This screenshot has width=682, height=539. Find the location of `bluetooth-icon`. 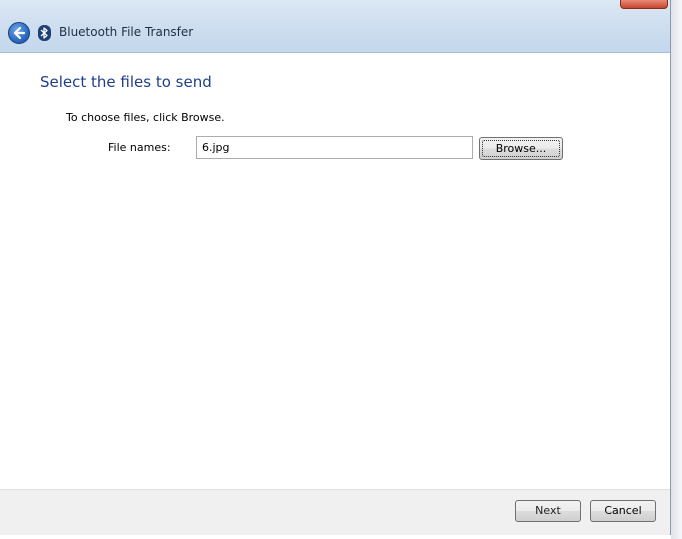

bluetooth-icon is located at coordinates (44, 33).